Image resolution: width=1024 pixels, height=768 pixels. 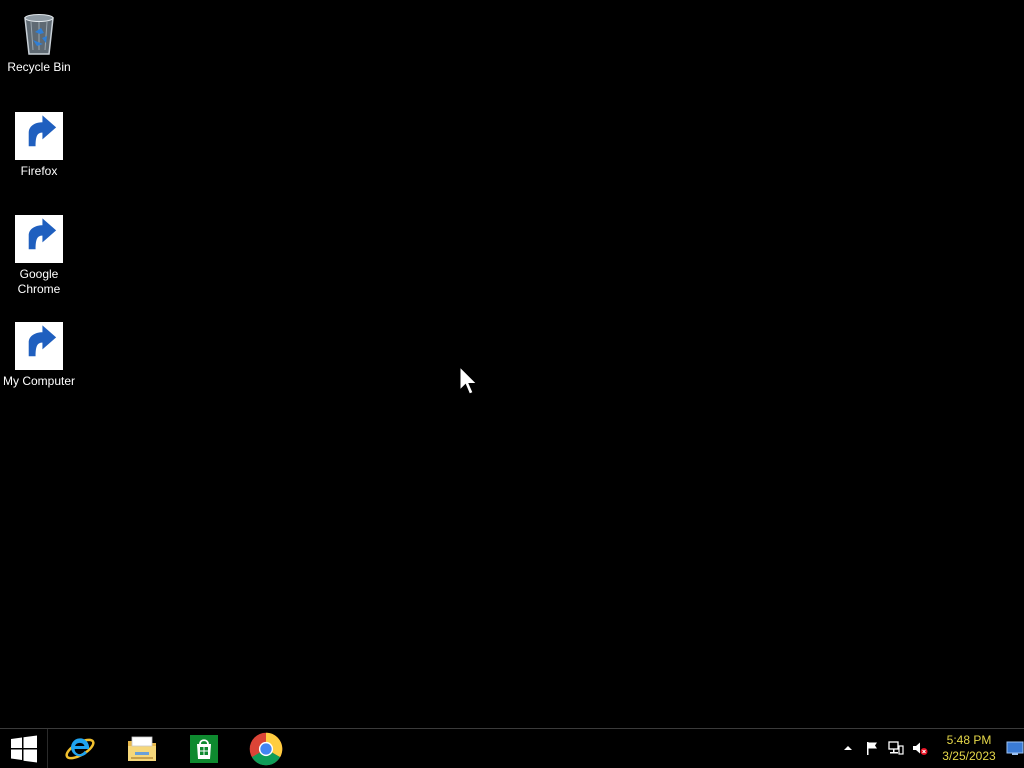 I want to click on taskbar-app-file-explorer, so click(x=142, y=749).